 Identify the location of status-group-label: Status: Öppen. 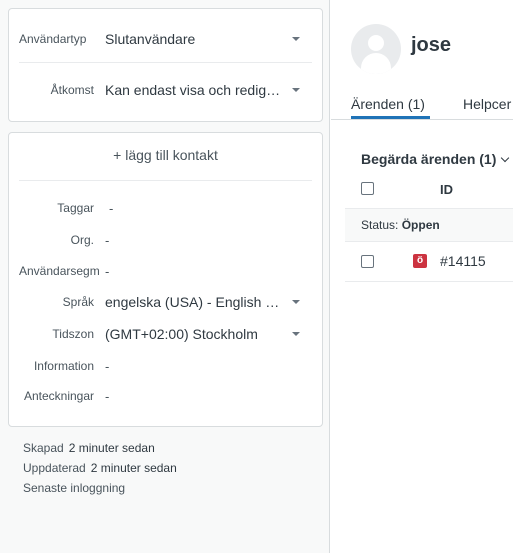
(400, 225).